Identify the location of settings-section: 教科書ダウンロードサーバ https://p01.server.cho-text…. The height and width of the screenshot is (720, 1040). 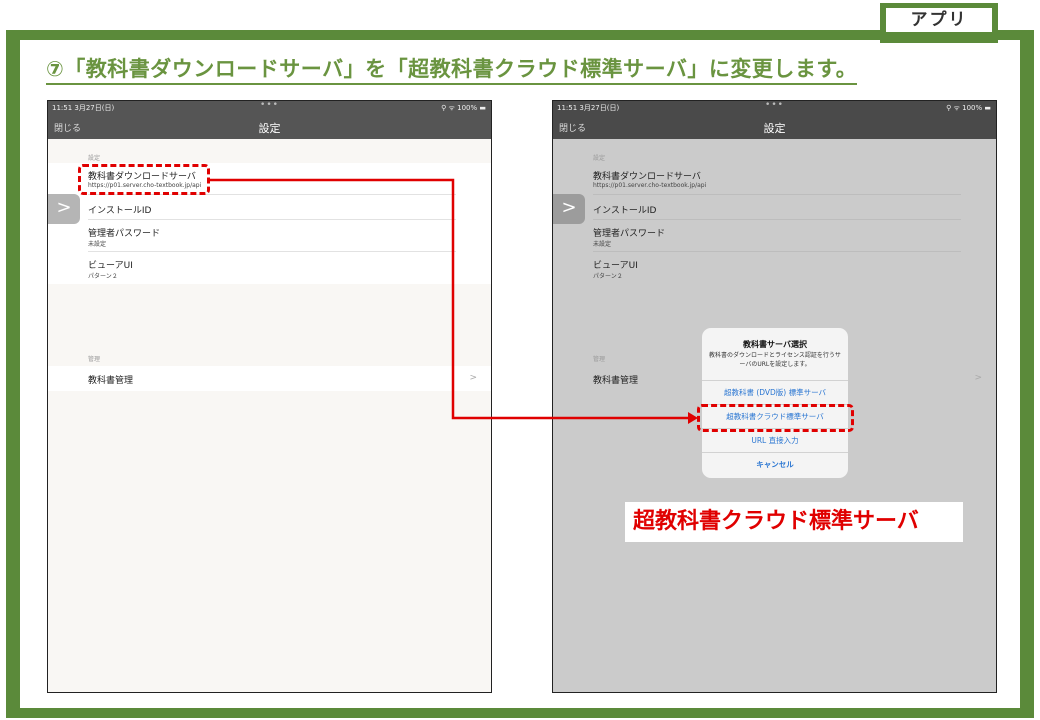
(774, 223).